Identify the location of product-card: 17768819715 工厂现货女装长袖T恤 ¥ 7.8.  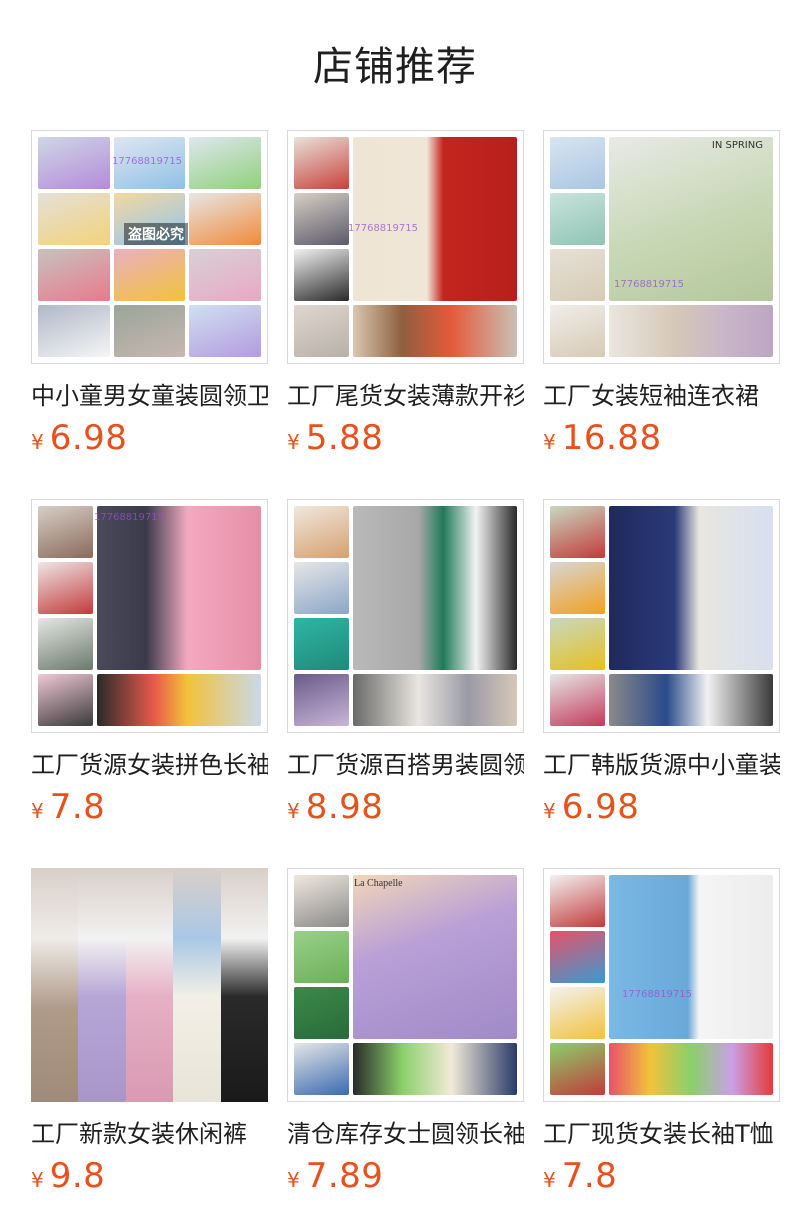
(661, 1036).